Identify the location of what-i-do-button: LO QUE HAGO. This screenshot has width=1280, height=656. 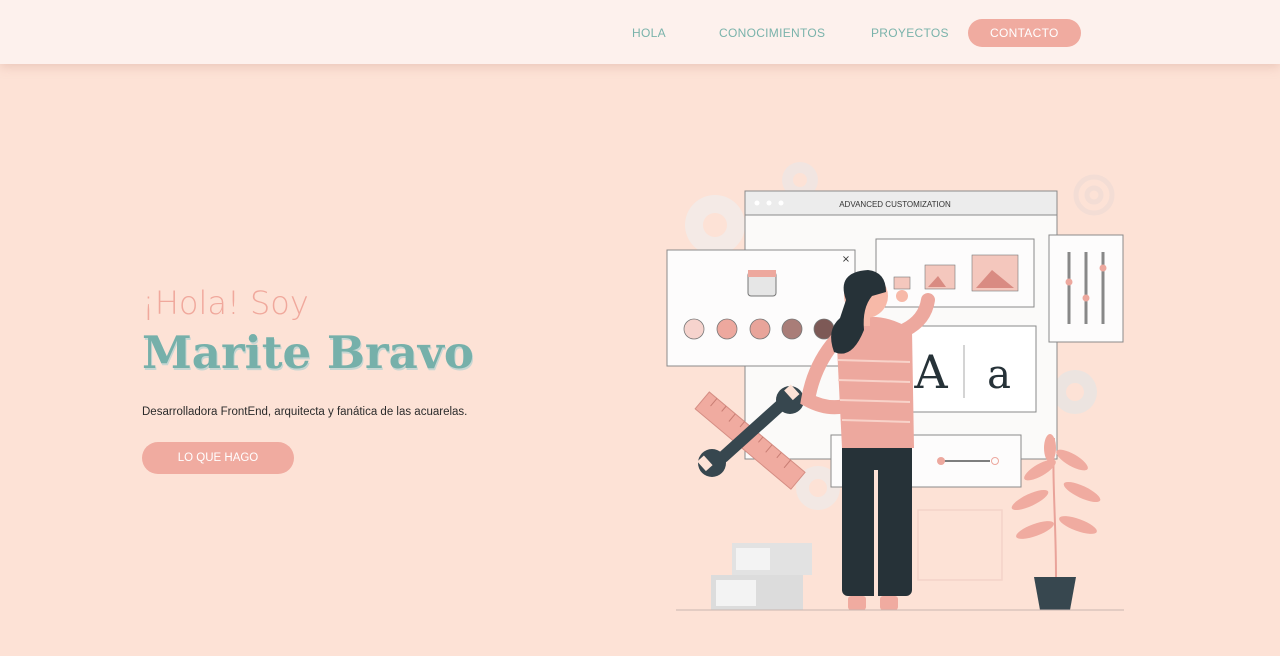
(218, 458).